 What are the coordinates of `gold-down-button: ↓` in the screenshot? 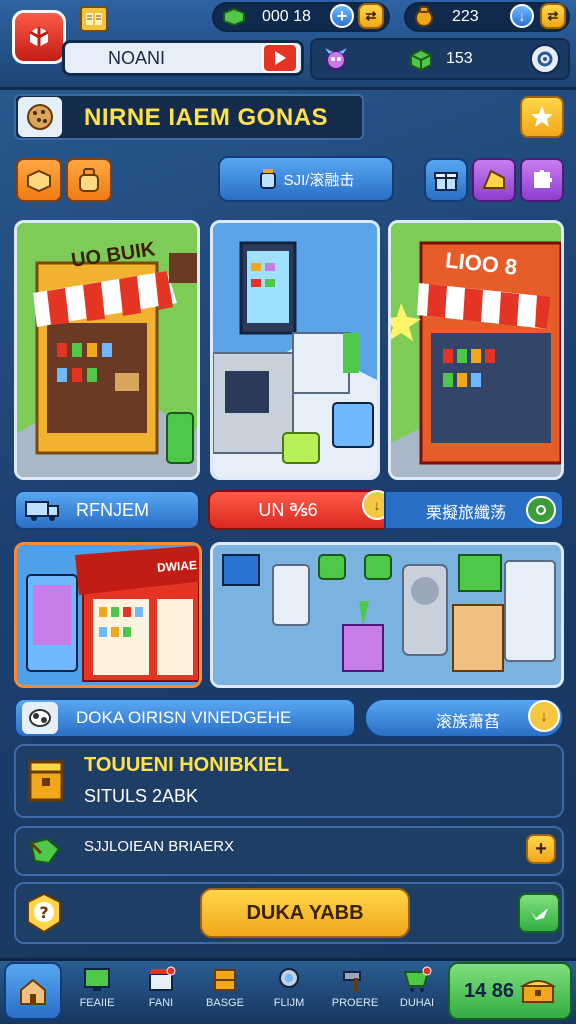 It's located at (522, 16).